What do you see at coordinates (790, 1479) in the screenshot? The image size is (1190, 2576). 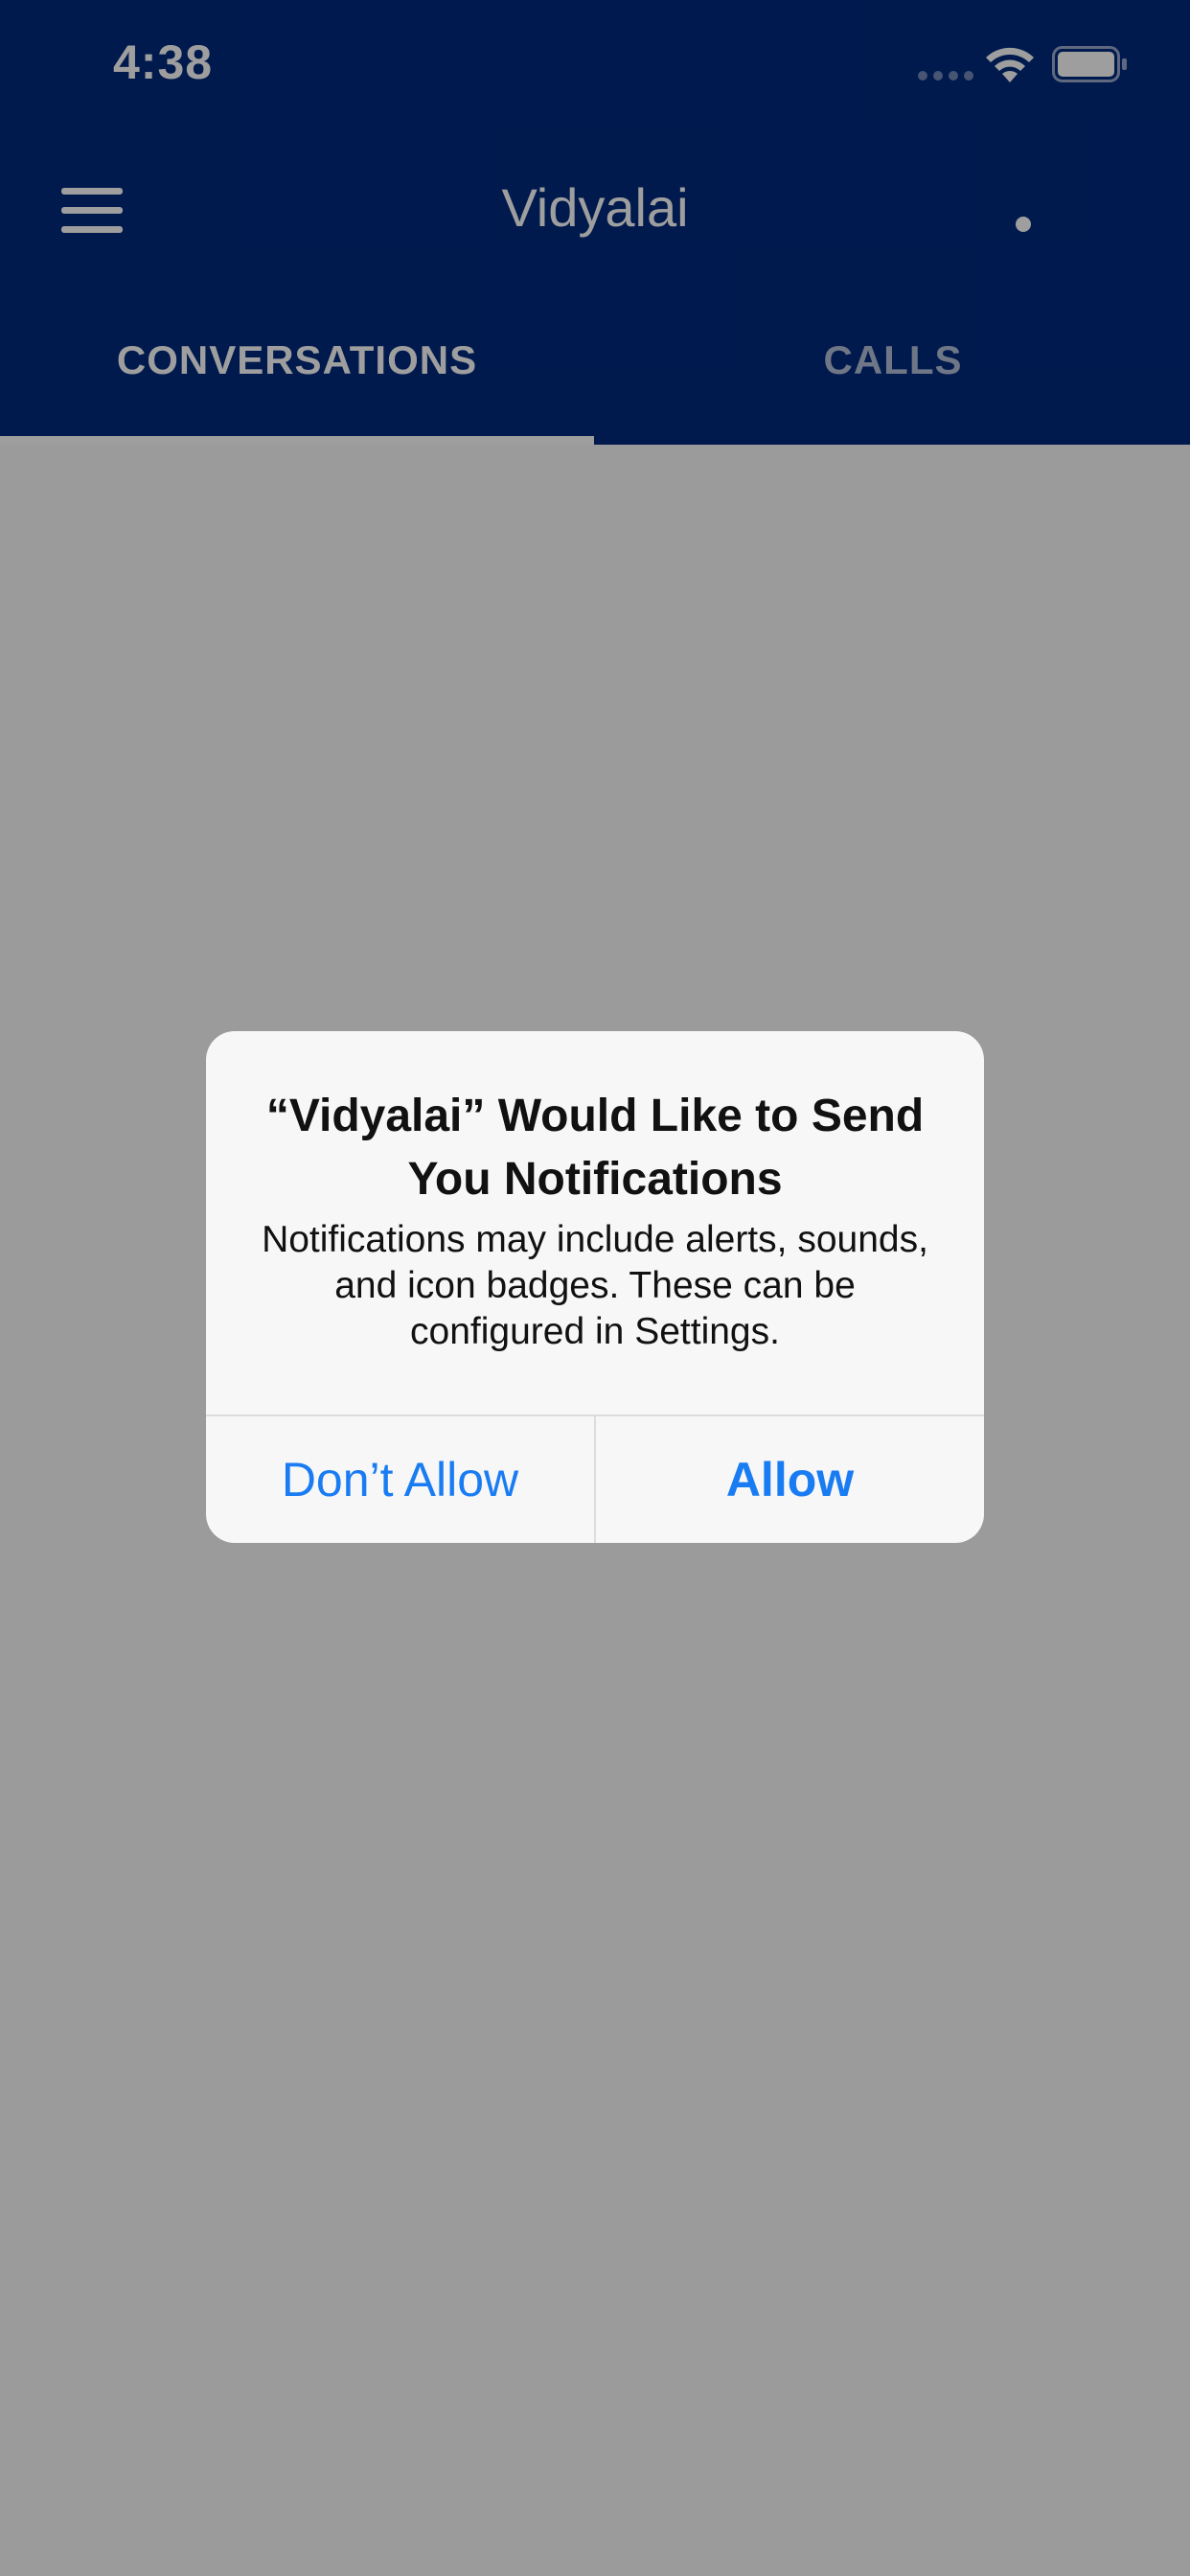 I see `allow-button: Allow` at bounding box center [790, 1479].